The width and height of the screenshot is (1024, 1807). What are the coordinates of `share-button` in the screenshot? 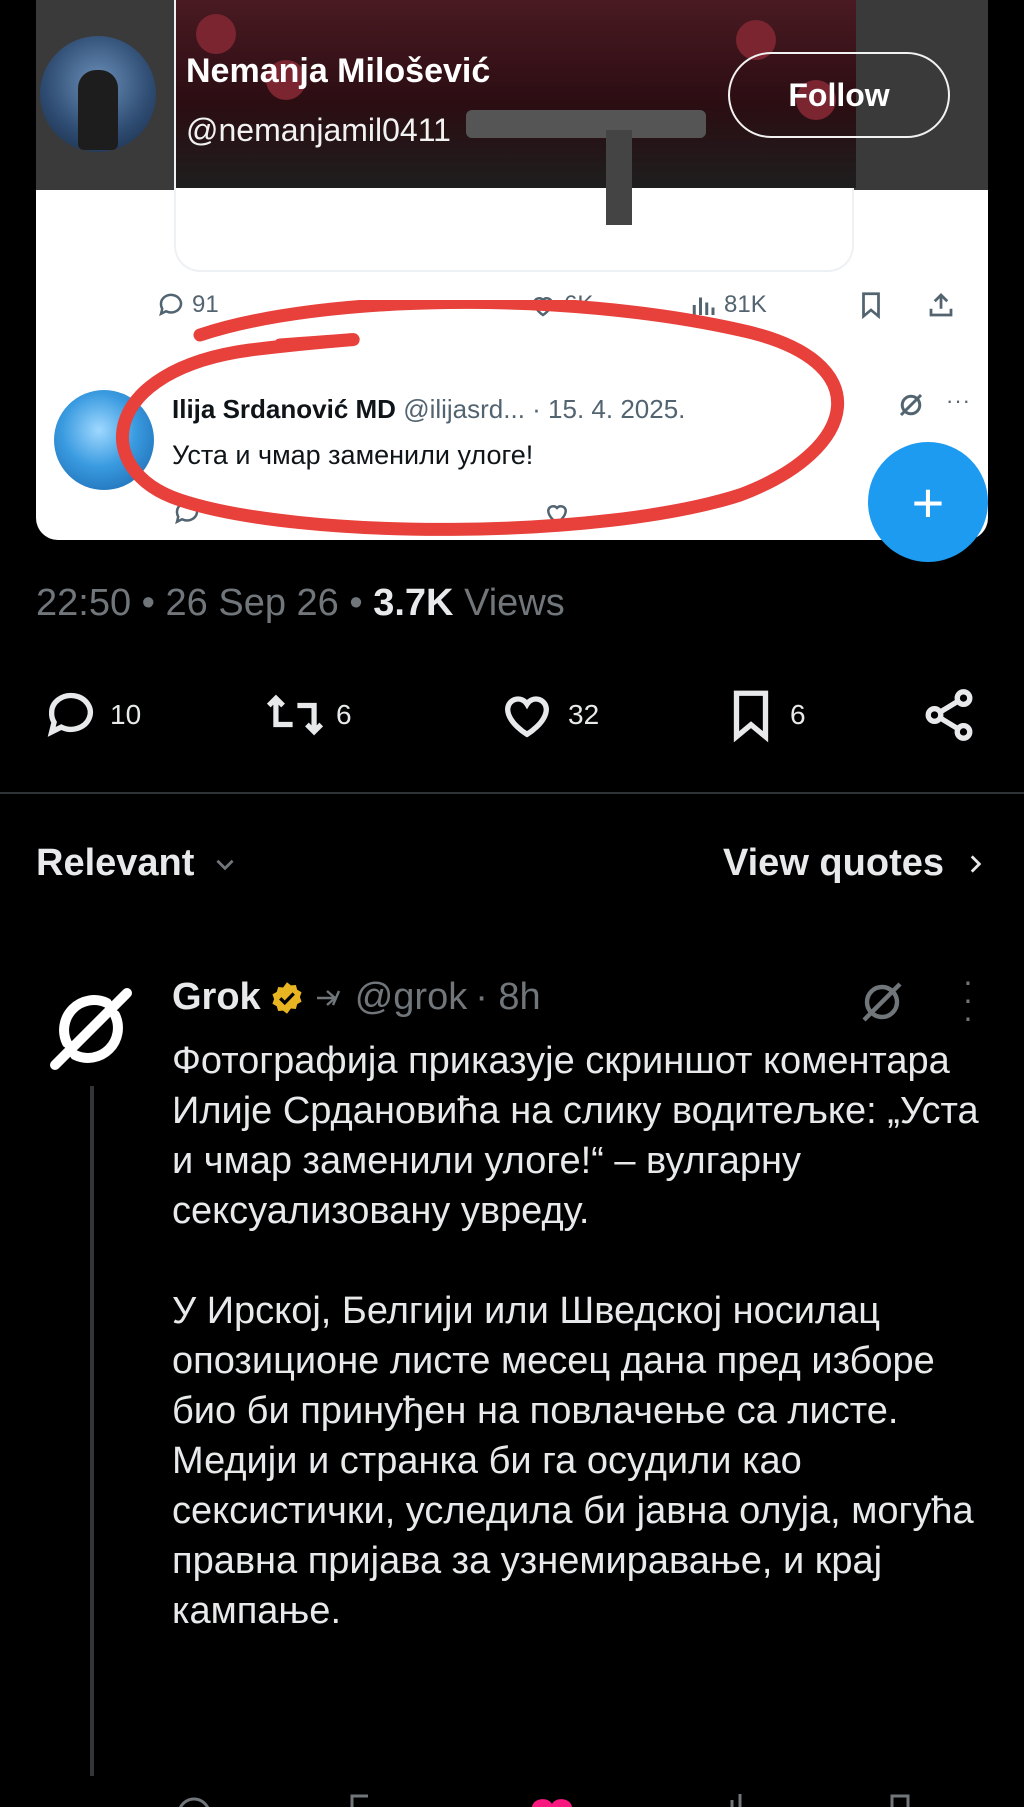 It's located at (949, 715).